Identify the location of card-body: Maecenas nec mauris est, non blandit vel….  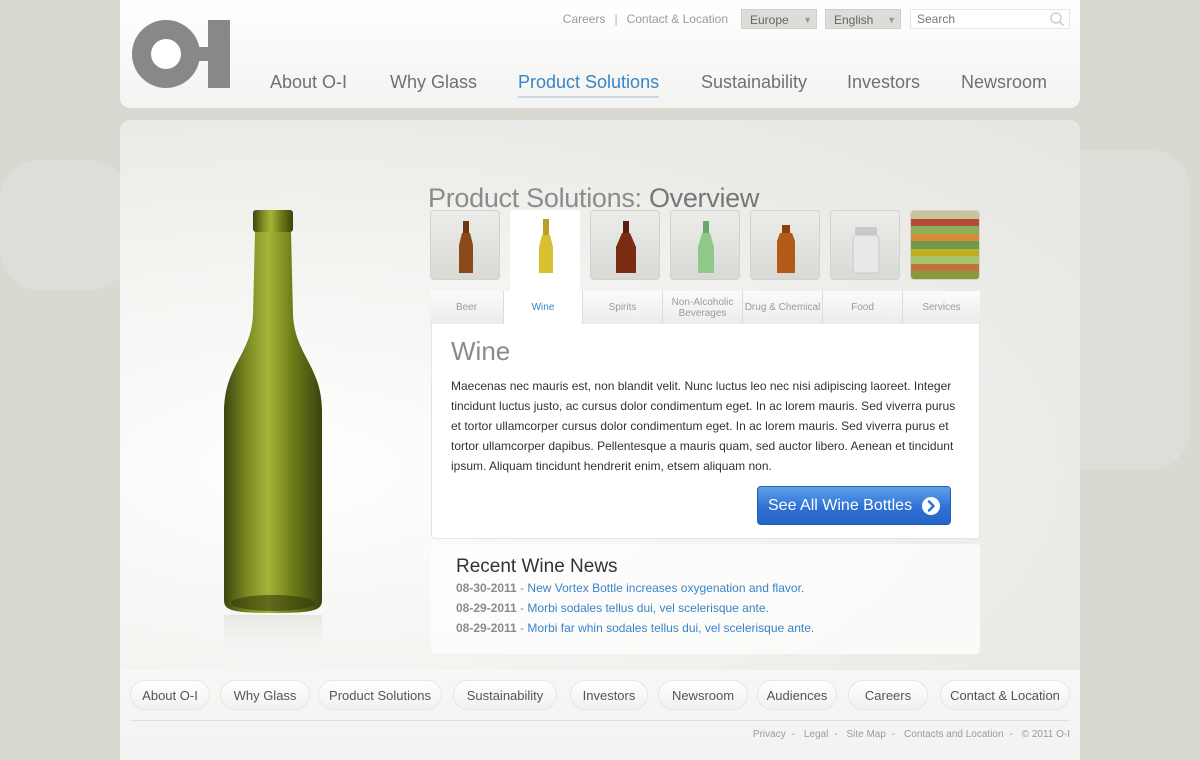
(703, 426).